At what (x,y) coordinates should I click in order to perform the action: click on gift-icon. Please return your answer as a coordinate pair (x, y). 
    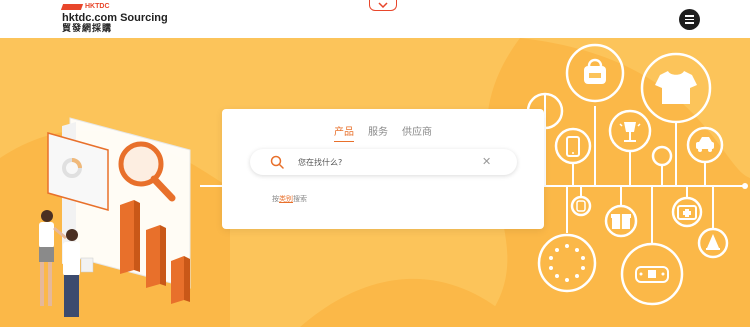
    Looking at the image, I should click on (621, 221).